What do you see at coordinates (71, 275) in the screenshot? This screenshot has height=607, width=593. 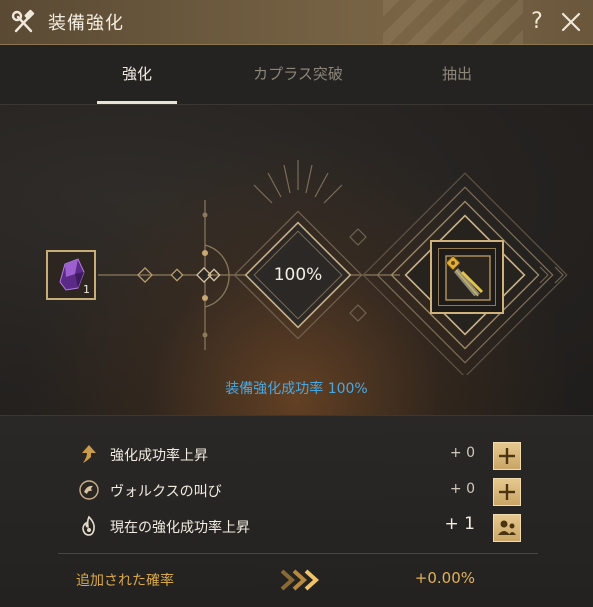 I see `material-slot: 1` at bounding box center [71, 275].